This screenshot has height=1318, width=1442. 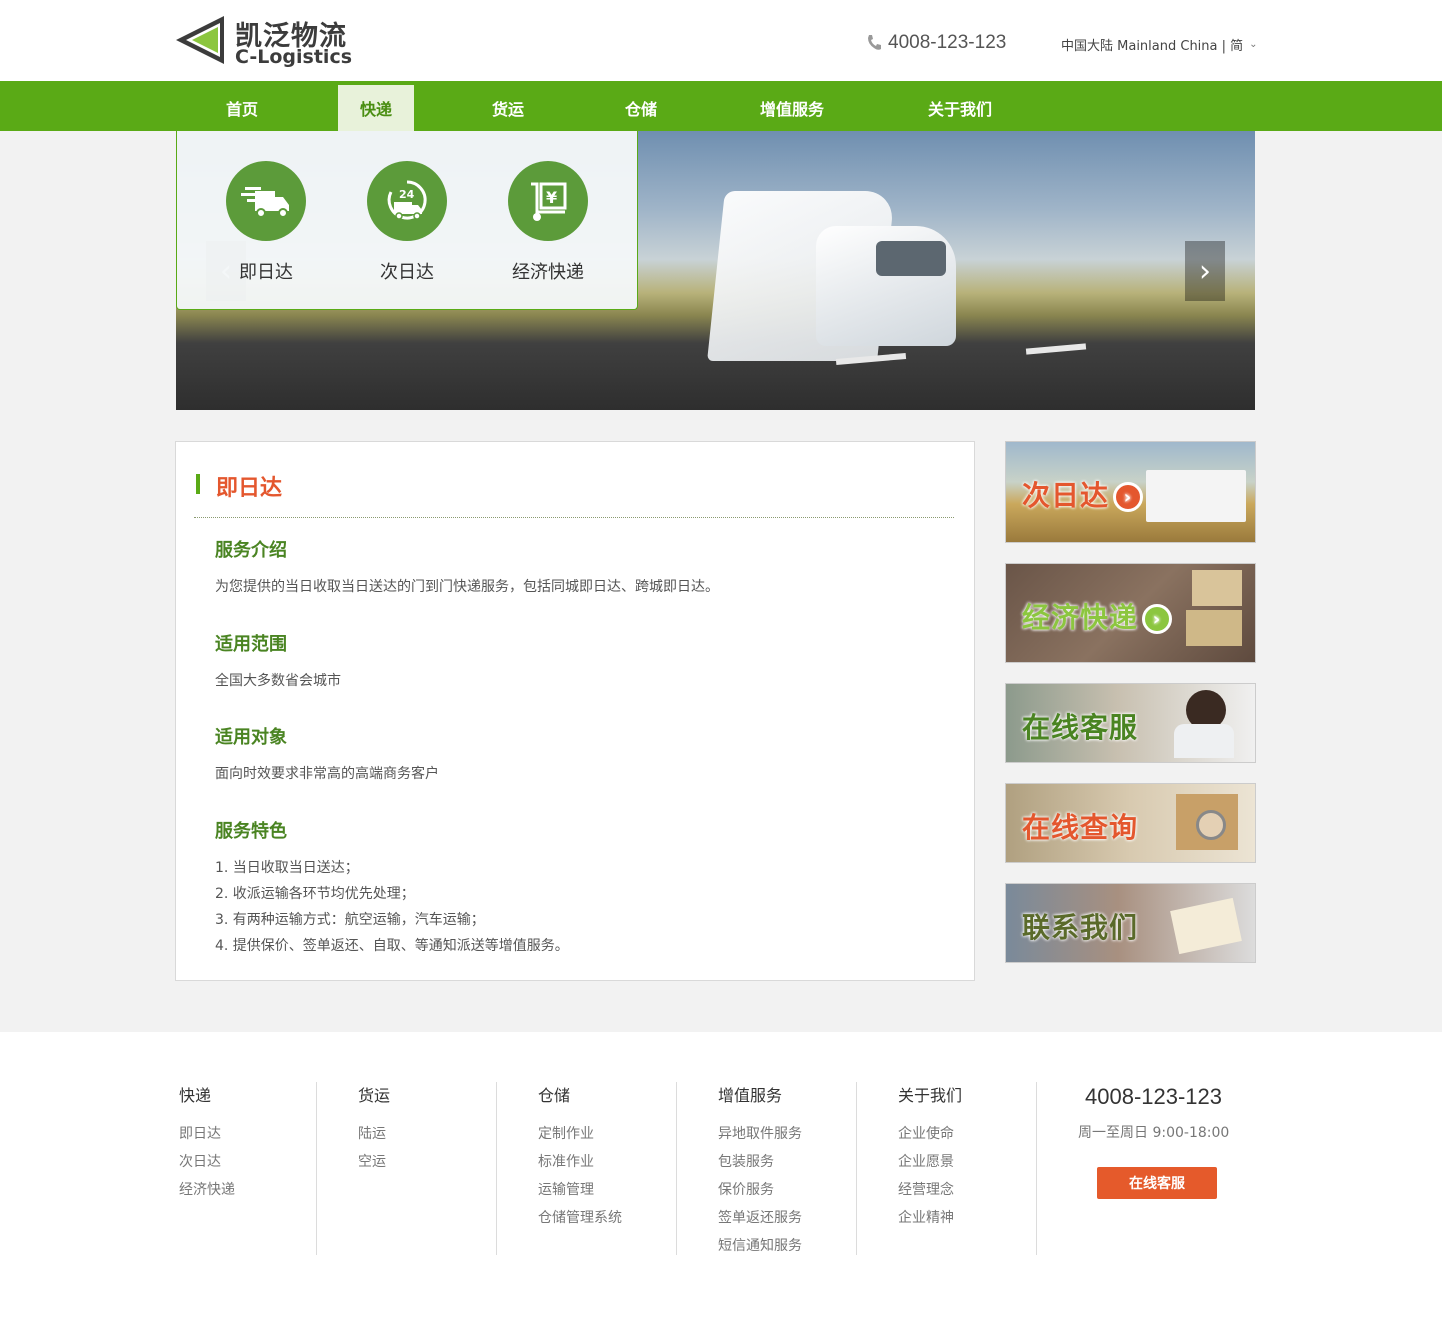 I want to click on yen-cart-icon: ¥, so click(x=548, y=201).